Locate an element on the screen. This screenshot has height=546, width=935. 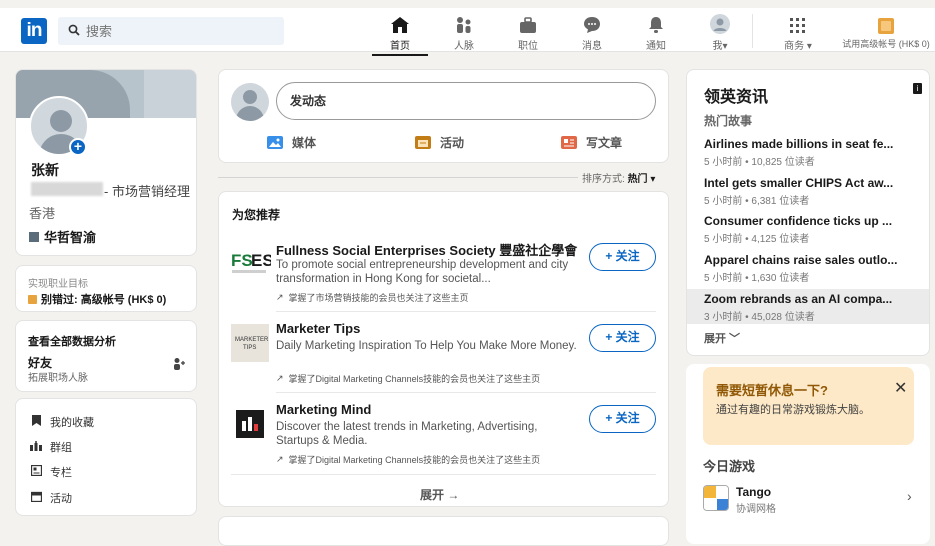
newsletter-icon is located at coordinates (36, 471).